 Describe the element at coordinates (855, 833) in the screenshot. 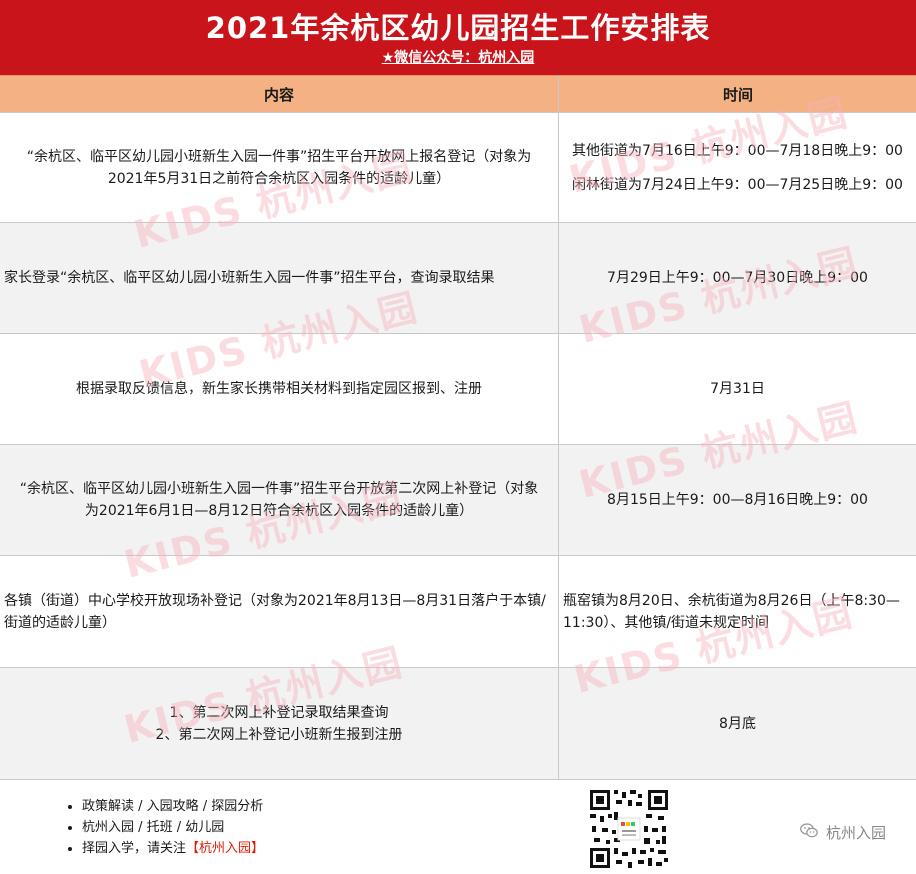

I see `footer-brand-text: 杭州入园` at that location.